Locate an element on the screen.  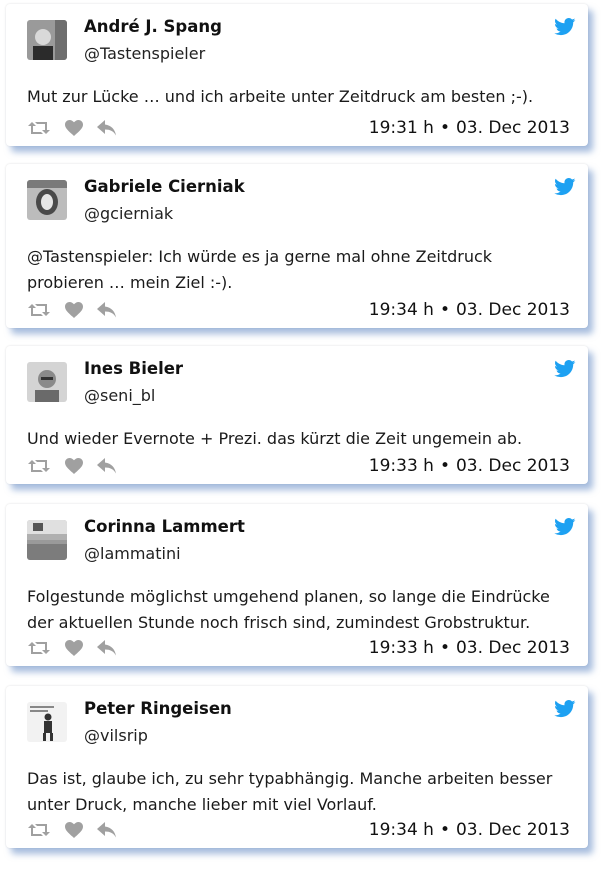
timestamp: 19:31 h • 03. Dec 2013 is located at coordinates (469, 128).